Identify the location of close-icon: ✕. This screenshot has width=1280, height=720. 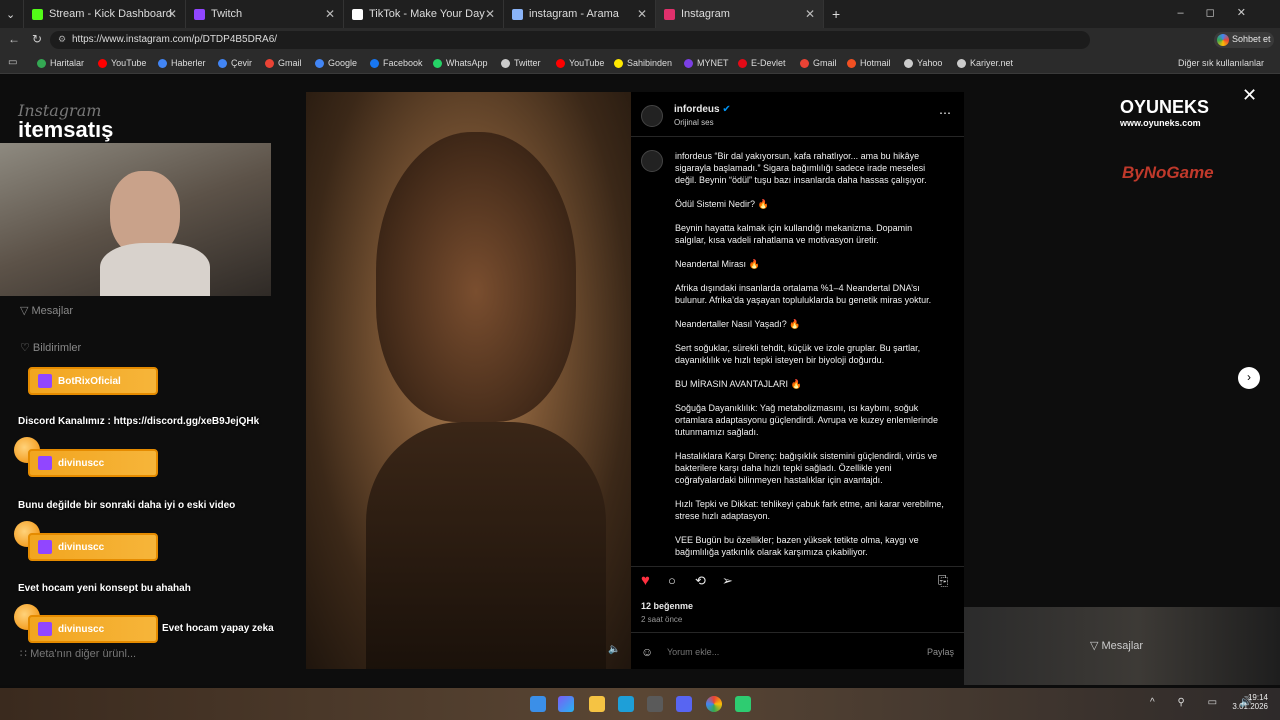
(1249, 95).